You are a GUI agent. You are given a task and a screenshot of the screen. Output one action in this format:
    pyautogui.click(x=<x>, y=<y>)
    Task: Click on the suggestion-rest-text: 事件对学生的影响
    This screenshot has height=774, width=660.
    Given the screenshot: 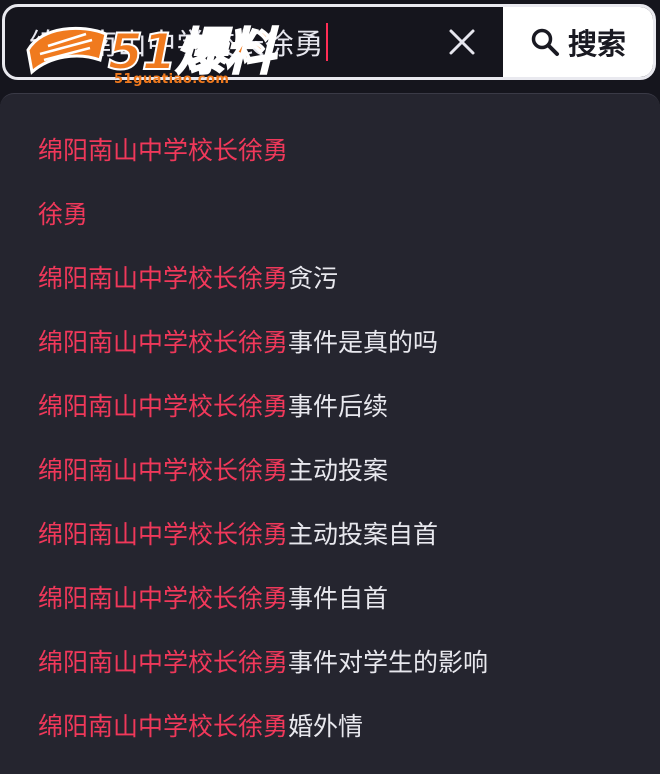 What is the action you would take?
    pyautogui.click(x=388, y=662)
    